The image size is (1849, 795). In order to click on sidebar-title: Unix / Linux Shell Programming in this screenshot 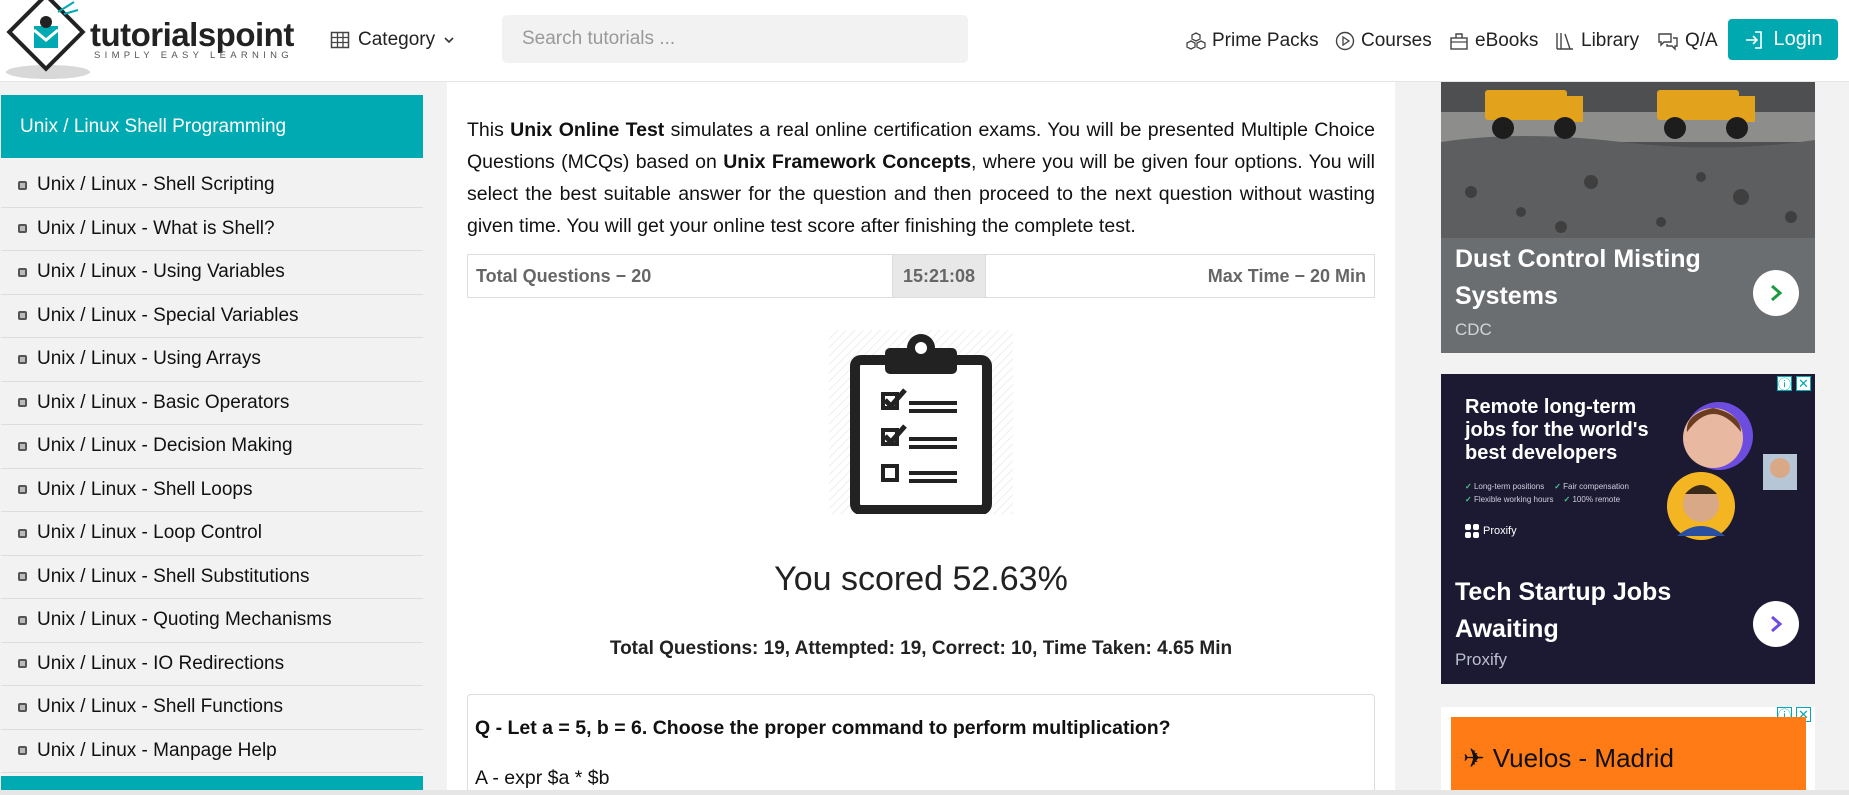, I will do `click(212, 126)`.